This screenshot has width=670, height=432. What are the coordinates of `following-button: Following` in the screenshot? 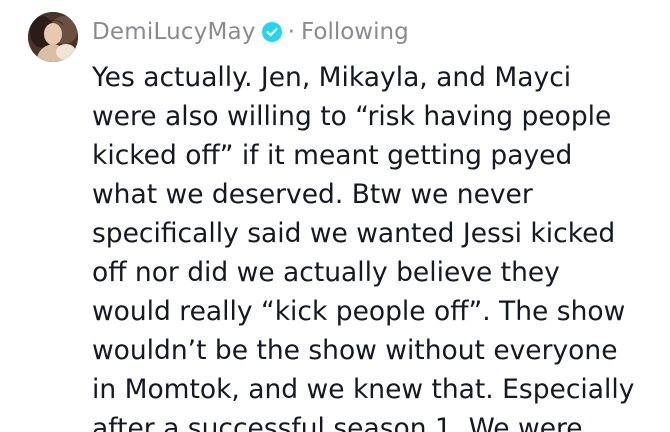 It's located at (355, 32).